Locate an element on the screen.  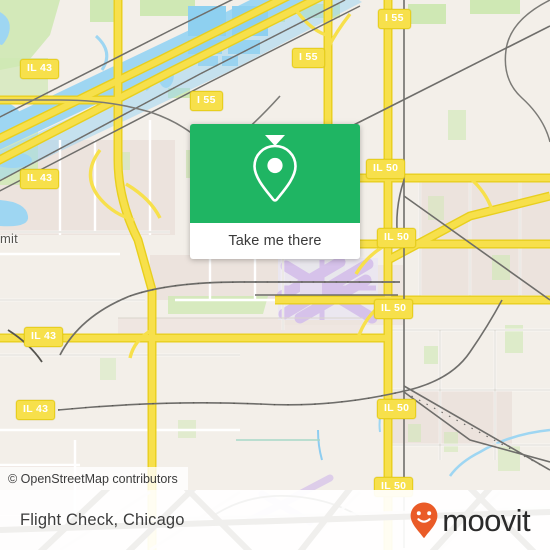
moovit-logo: moovit is located at coordinates (470, 520).